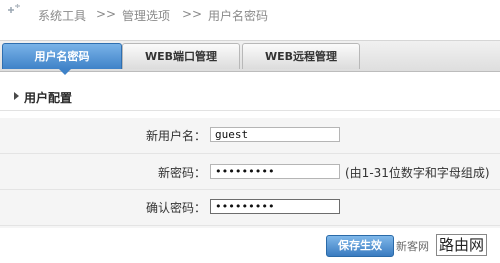  Describe the element at coordinates (62, 56) in the screenshot. I see `tab-username-password: 用户名密码` at that location.